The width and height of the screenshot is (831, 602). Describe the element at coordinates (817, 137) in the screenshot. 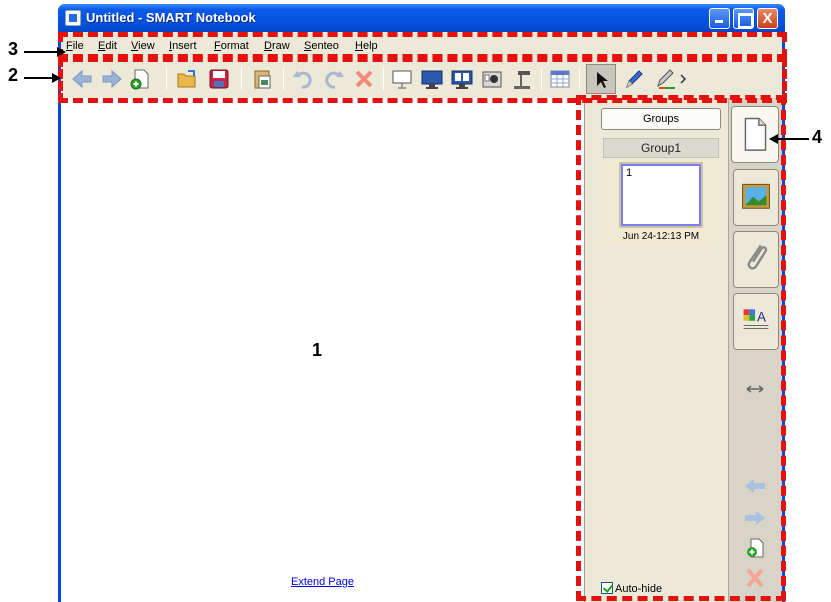

I see `callout-4: 4` at that location.